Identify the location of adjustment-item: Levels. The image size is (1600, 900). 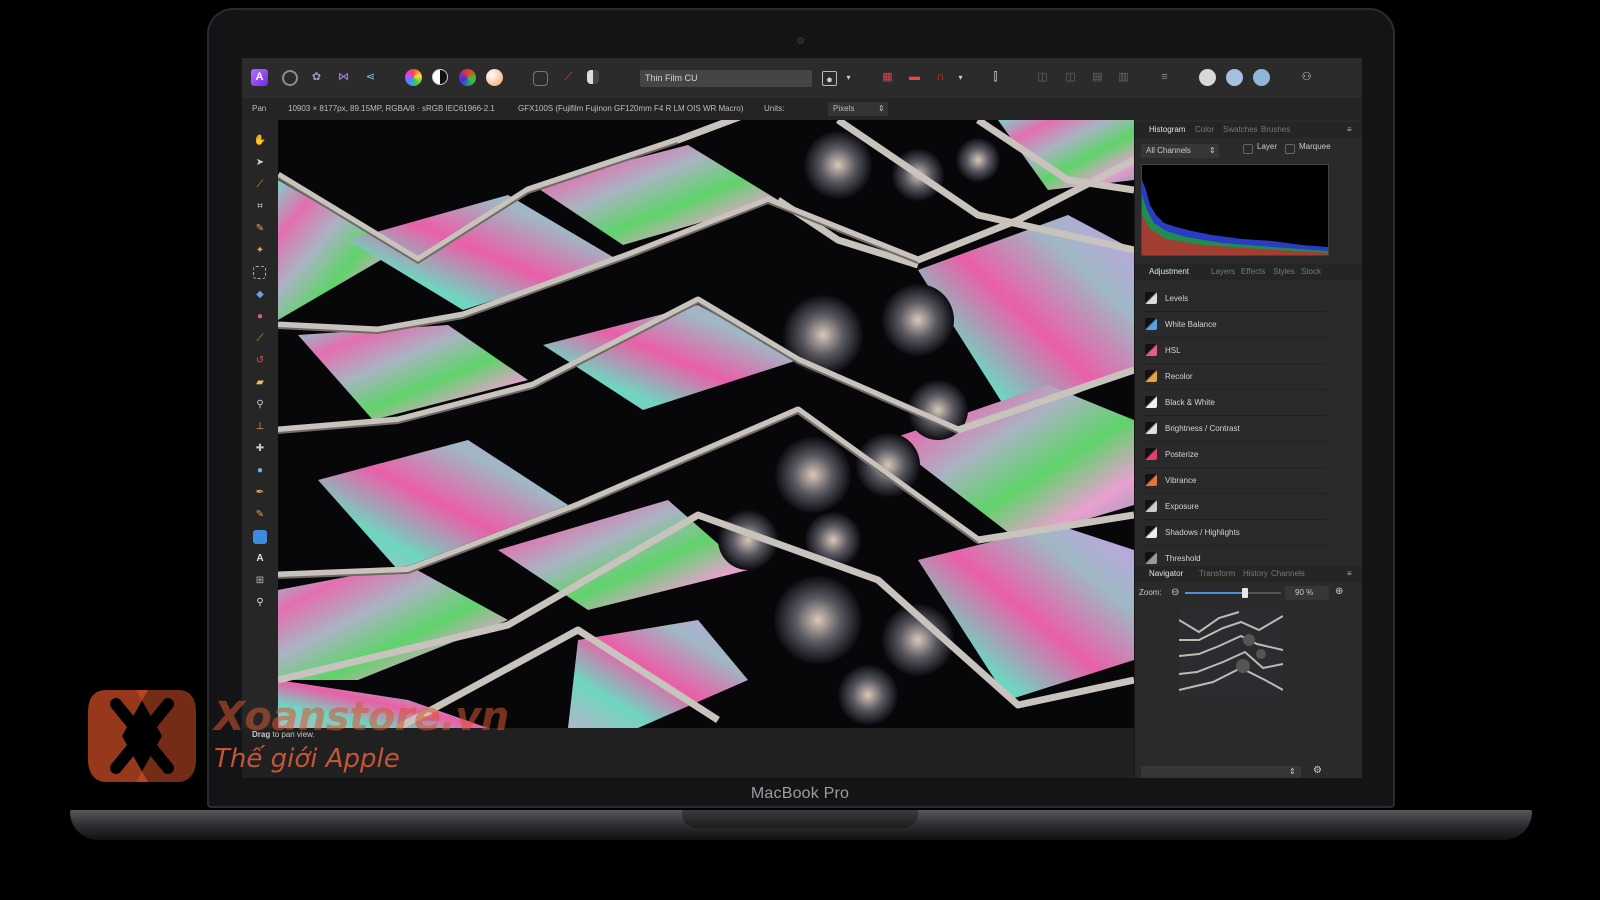
(1234, 299).